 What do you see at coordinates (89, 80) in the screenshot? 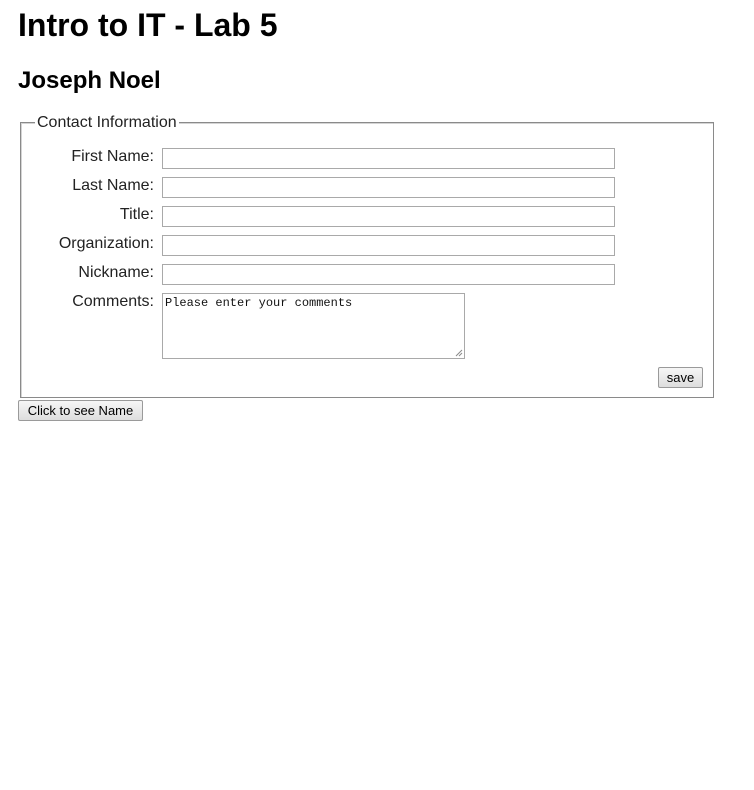
I see `author-name: Joseph Noel` at bounding box center [89, 80].